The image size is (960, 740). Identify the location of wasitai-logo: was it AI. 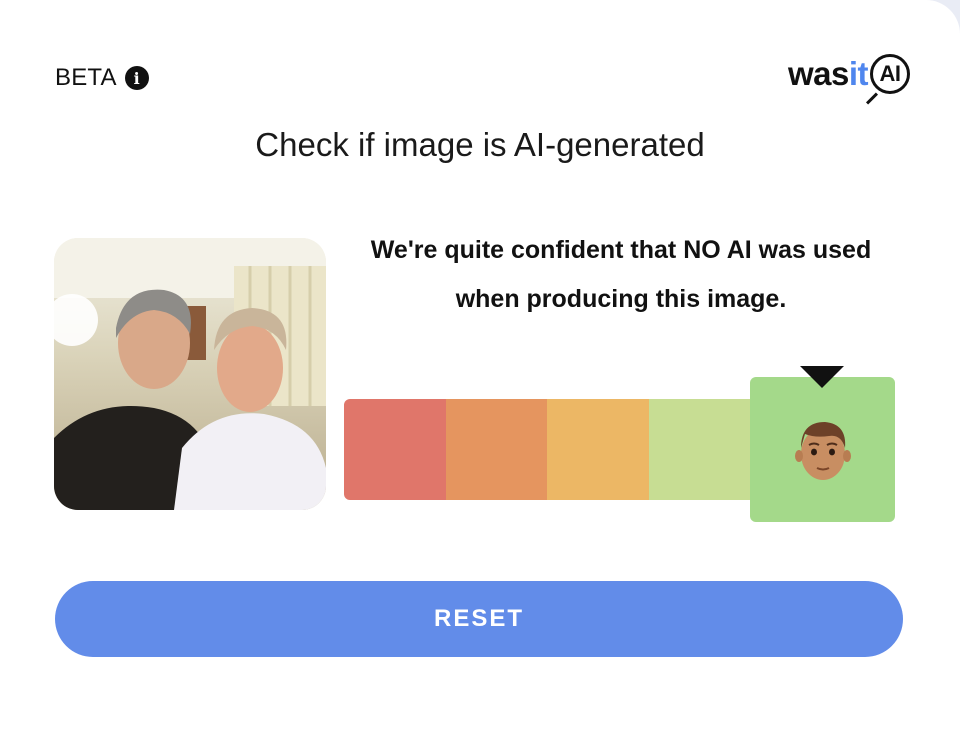
(849, 74).